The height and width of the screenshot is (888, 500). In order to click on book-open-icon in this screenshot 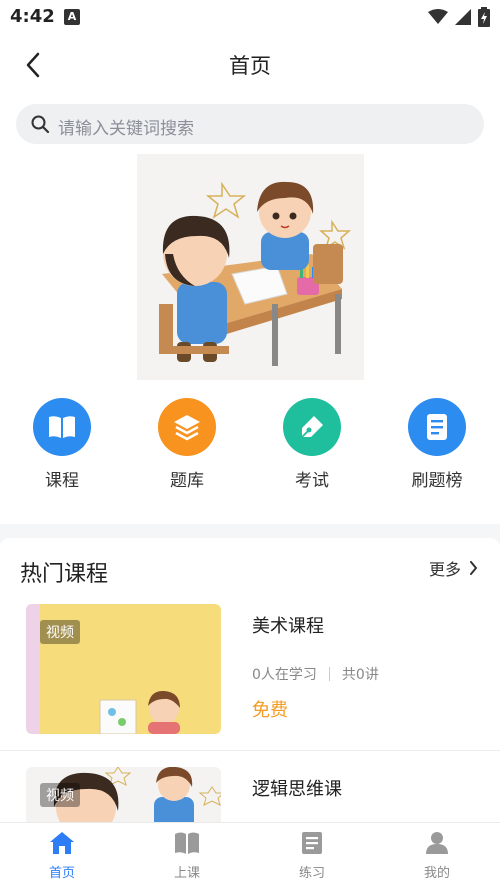, I will do `click(62, 427)`.